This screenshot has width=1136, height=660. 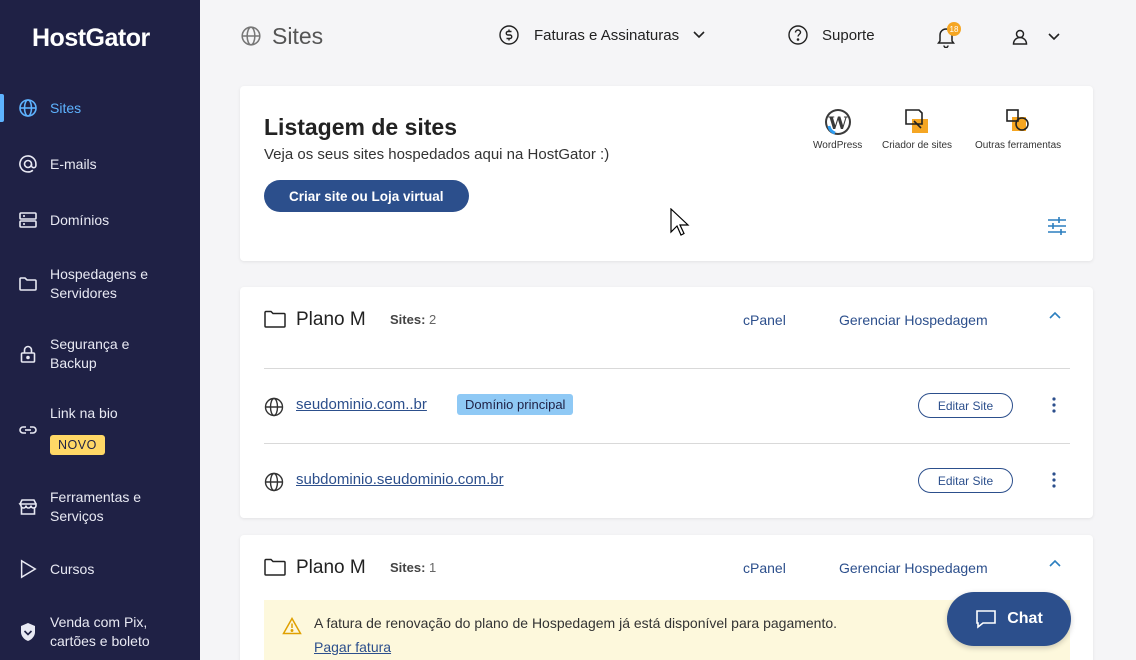 I want to click on tools-icon, so click(x=1017, y=120).